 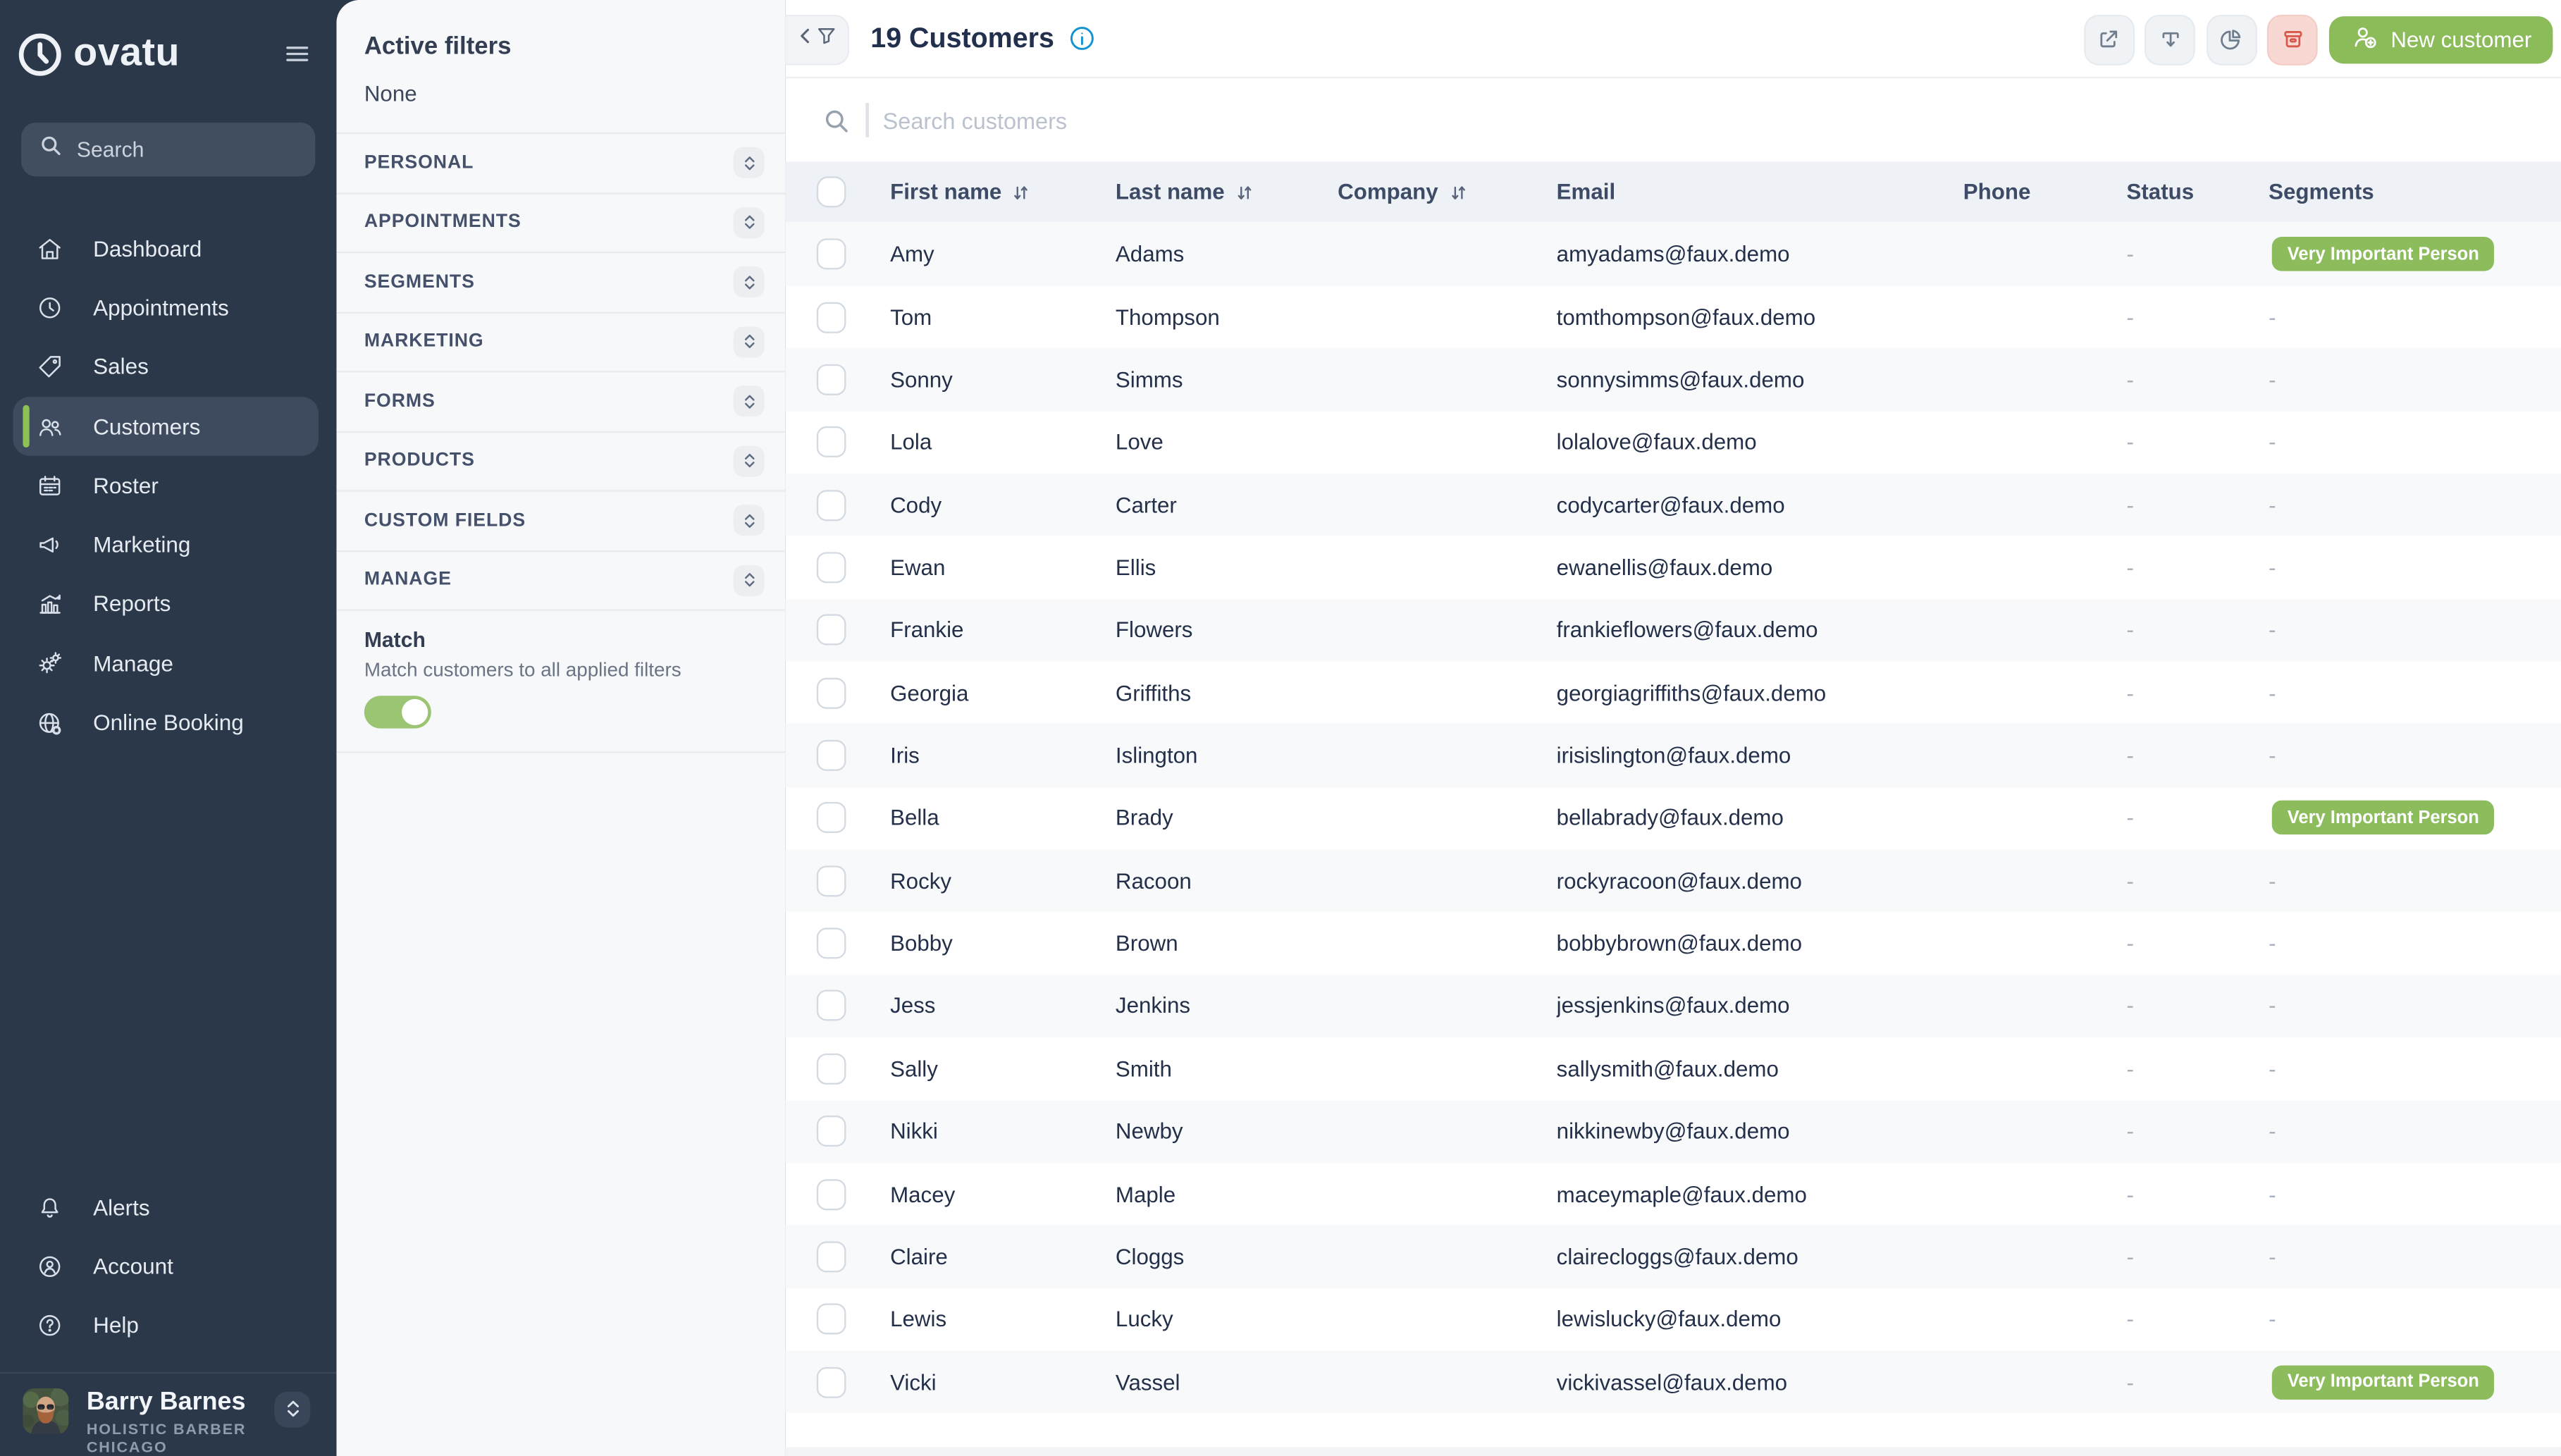 I want to click on table-row: Sally Smith sallysmith@faux.demo - -, so click(x=1673, y=1068).